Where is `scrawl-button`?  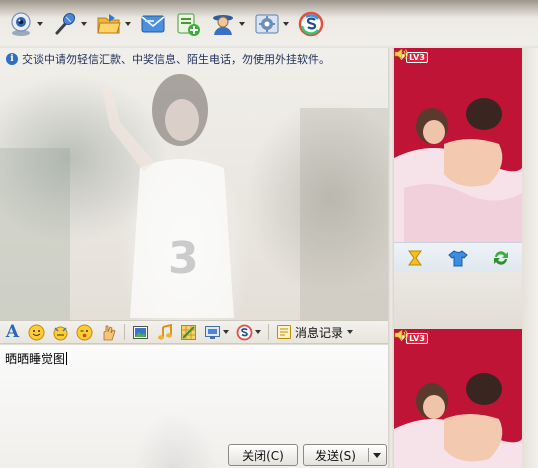 scrawl-button is located at coordinates (188, 332).